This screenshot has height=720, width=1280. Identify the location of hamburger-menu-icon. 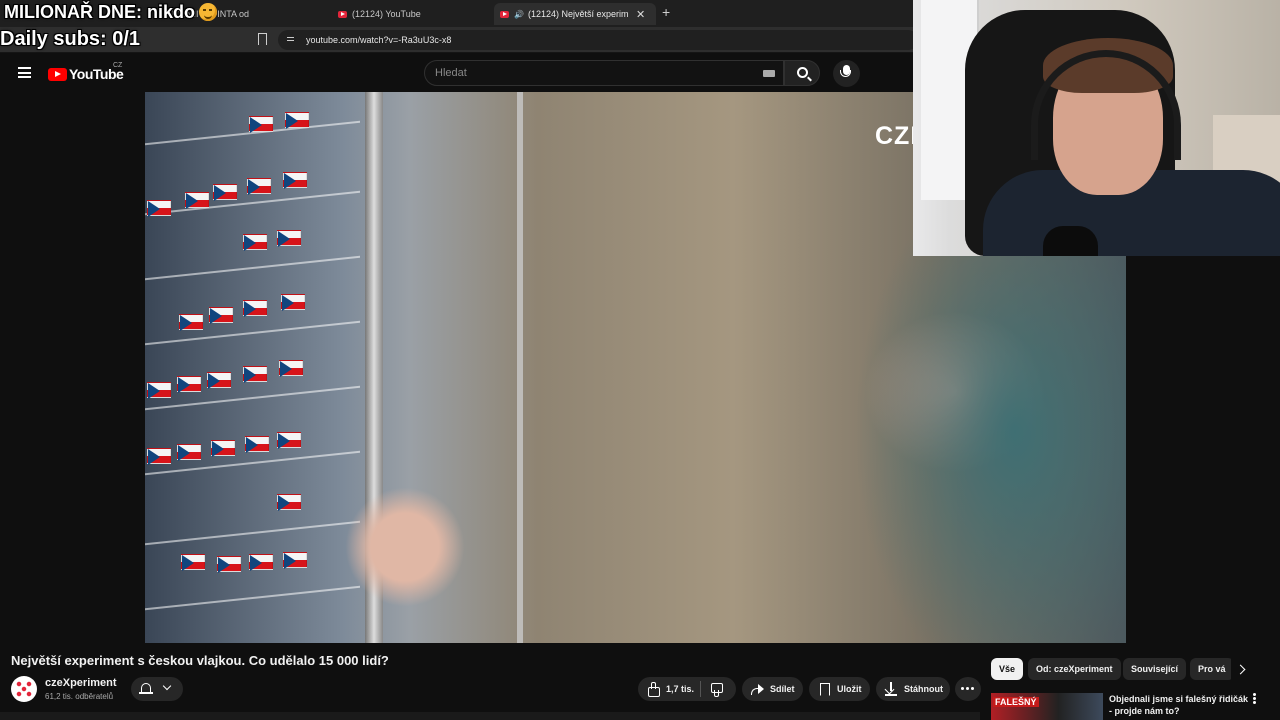
(24, 72).